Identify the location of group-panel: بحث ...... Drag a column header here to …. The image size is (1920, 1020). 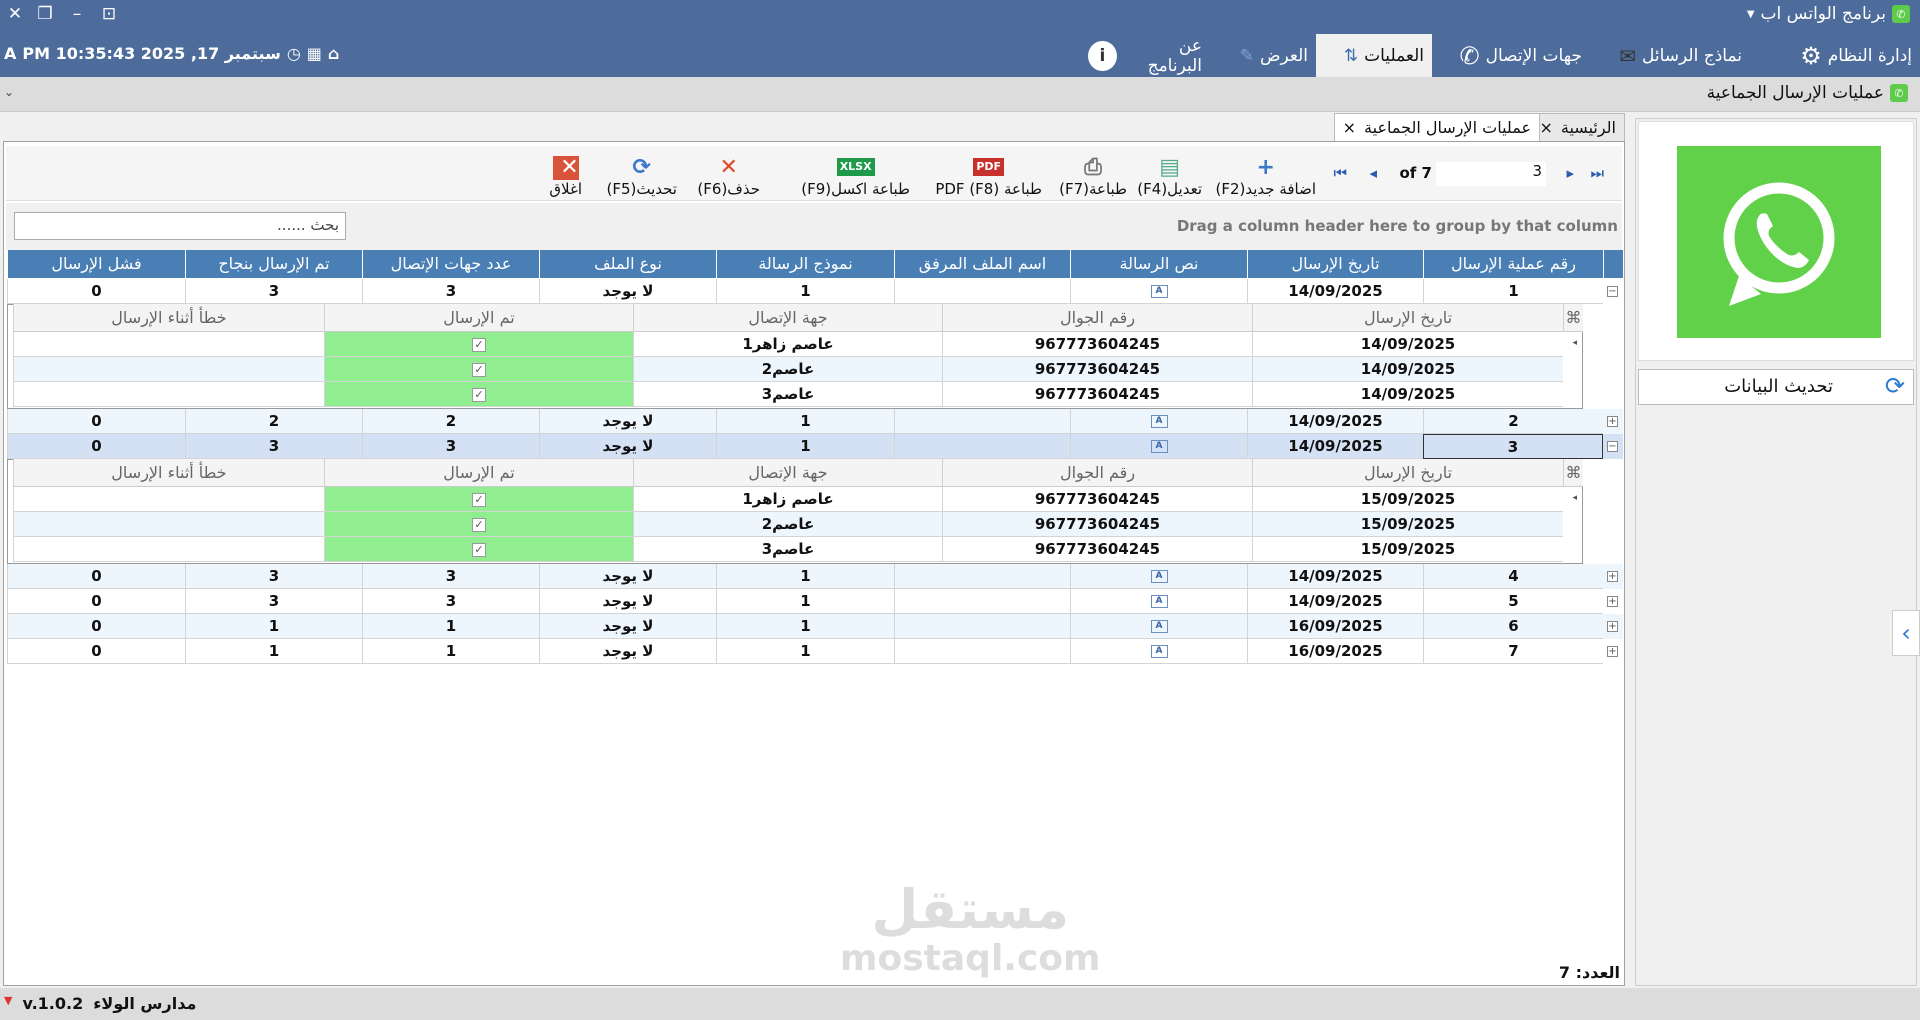
(814, 226).